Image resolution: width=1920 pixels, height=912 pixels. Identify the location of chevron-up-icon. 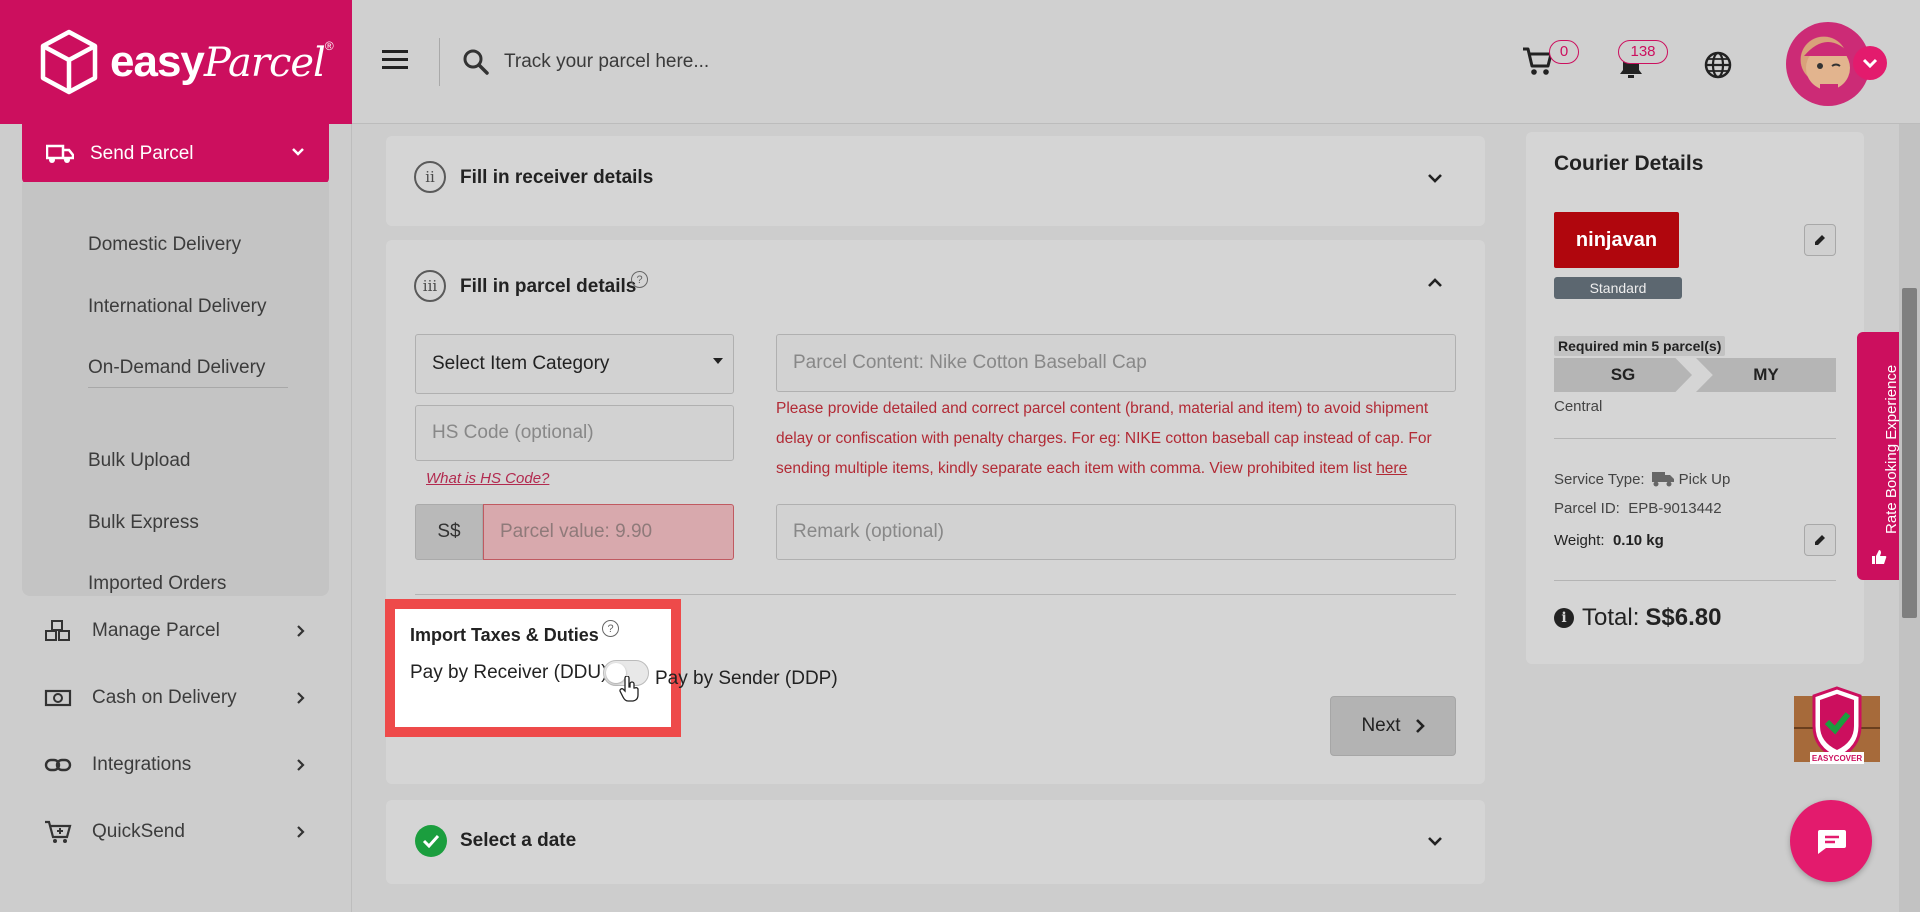
(1435, 283).